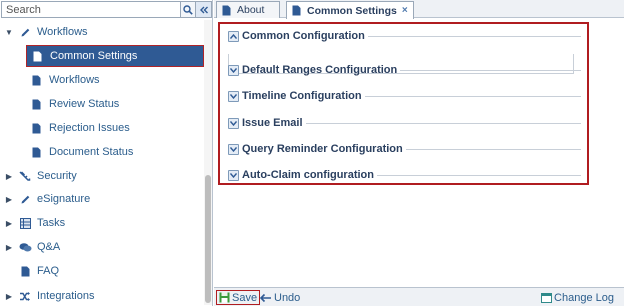  I want to click on sidebar-item-label: Rejection Issues, so click(89, 128).